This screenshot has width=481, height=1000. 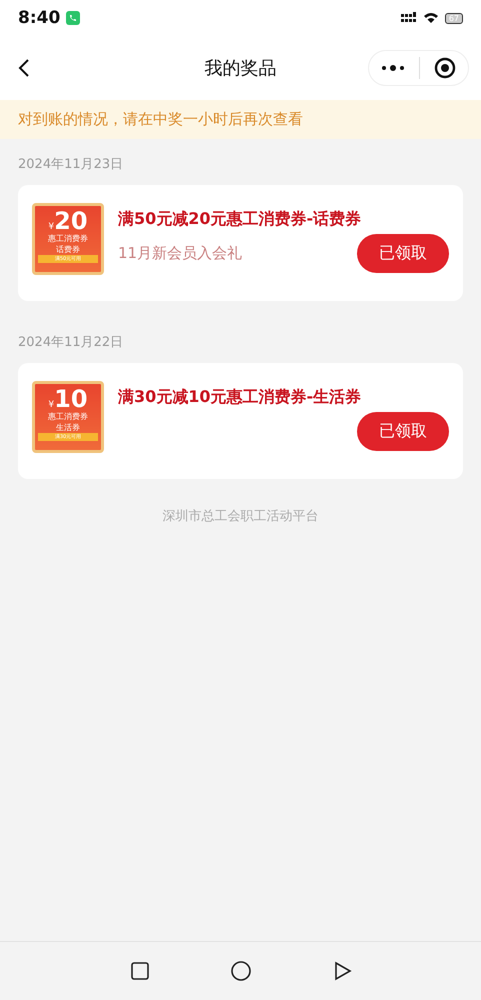 I want to click on date-label: 2024年11月23日, so click(x=70, y=165).